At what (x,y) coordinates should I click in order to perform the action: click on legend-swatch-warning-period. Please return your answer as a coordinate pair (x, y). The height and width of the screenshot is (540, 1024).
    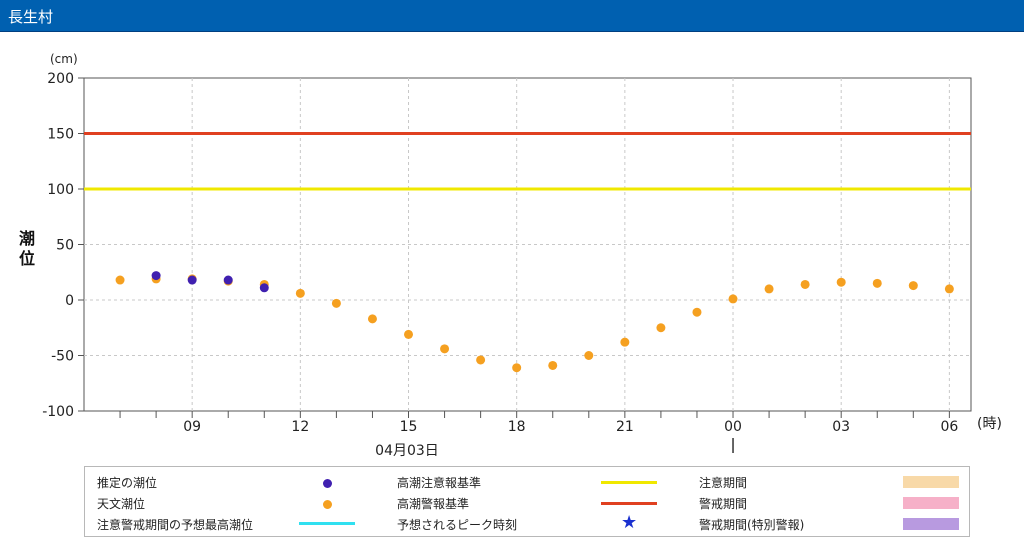
    Looking at the image, I should click on (931, 503).